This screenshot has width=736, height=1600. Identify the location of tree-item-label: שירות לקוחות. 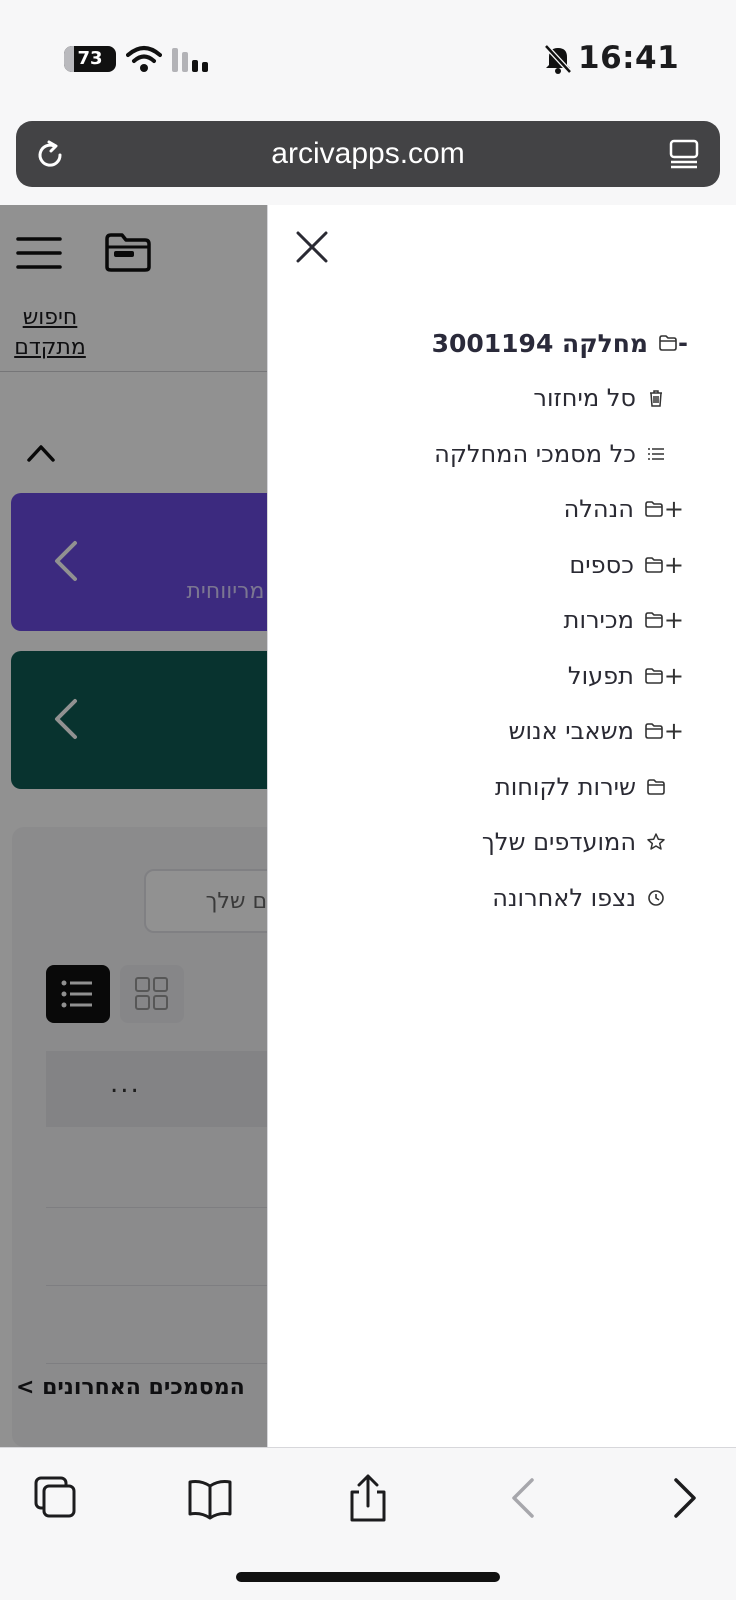
(565, 787).